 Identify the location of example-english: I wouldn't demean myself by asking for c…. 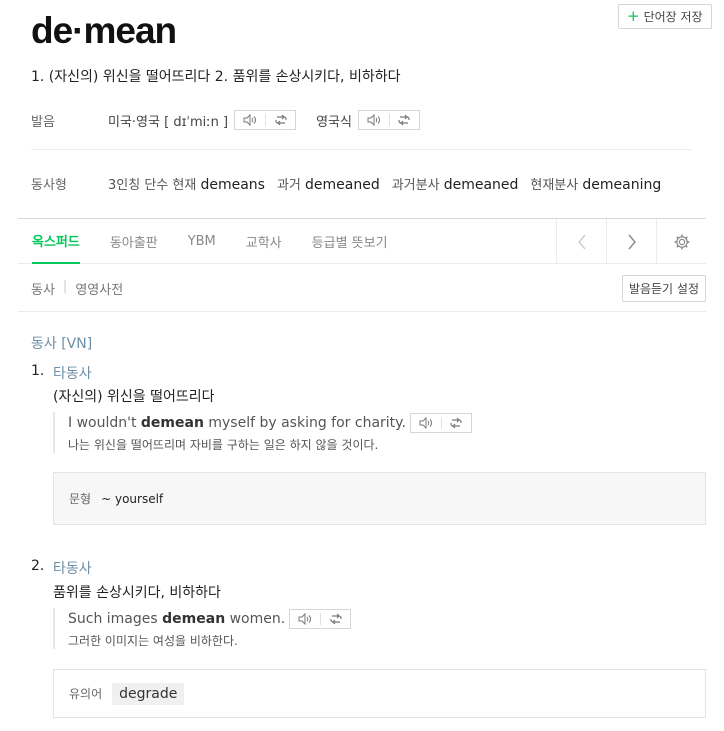
(270, 423).